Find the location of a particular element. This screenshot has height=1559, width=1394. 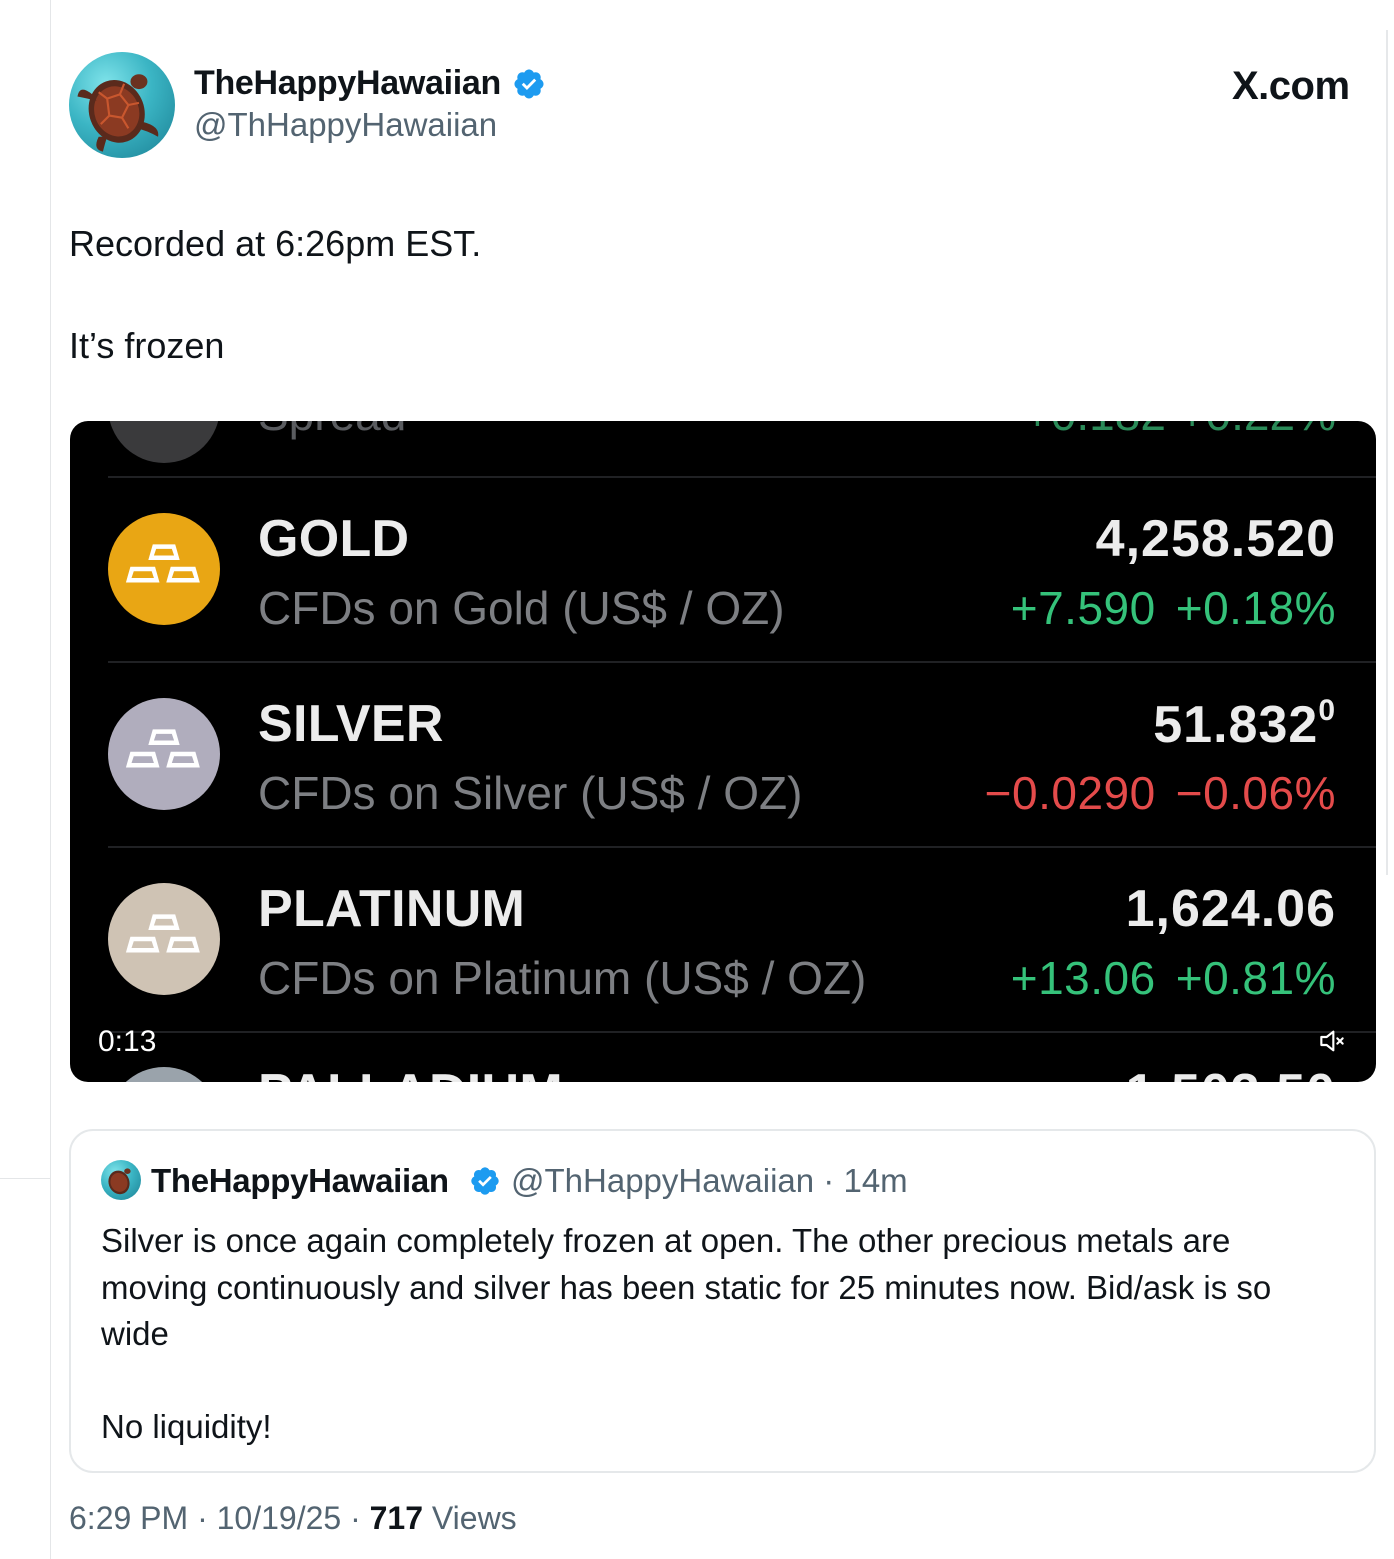

cutoff-top-label: Spread is located at coordinates (332, 431).